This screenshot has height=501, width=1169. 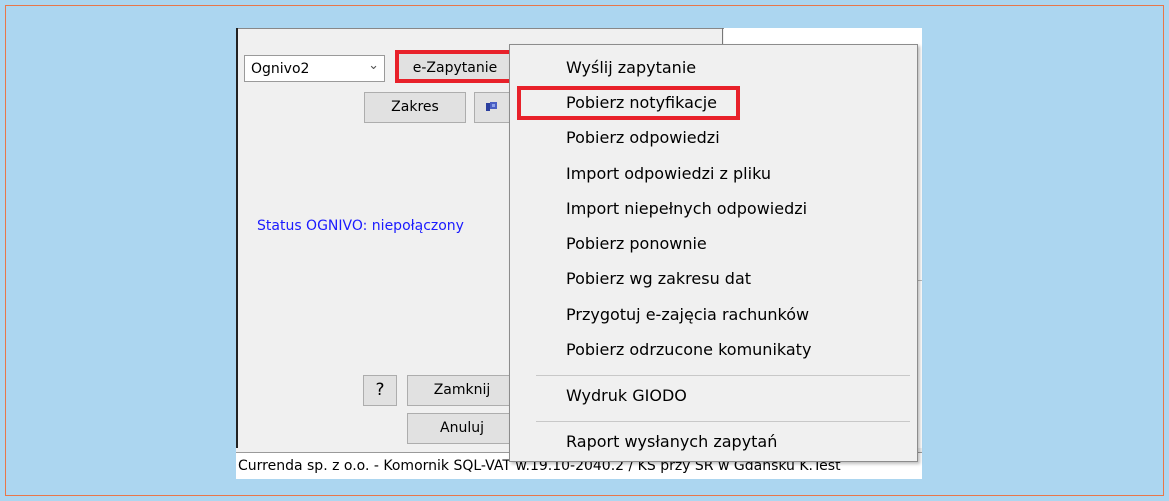 I want to click on menu-item-pobierz-wg-zakresu-dat: Pobierz wg zakresu dat, so click(x=658, y=278).